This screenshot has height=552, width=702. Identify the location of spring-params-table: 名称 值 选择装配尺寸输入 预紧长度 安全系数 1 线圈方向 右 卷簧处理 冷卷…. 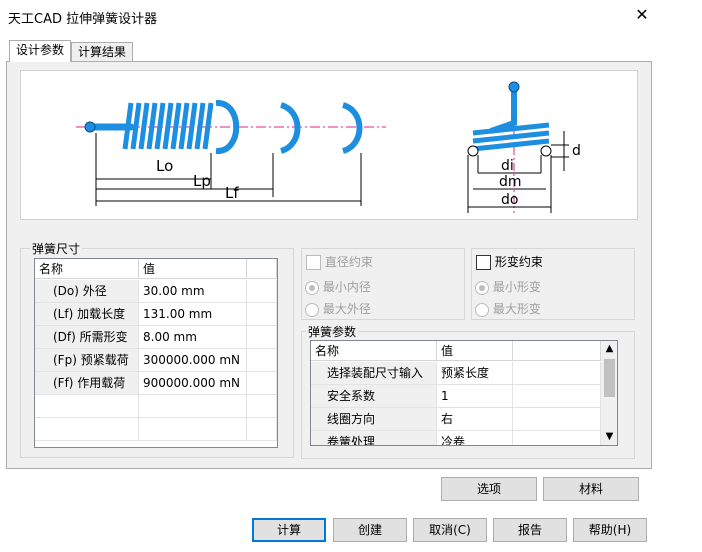
(464, 393).